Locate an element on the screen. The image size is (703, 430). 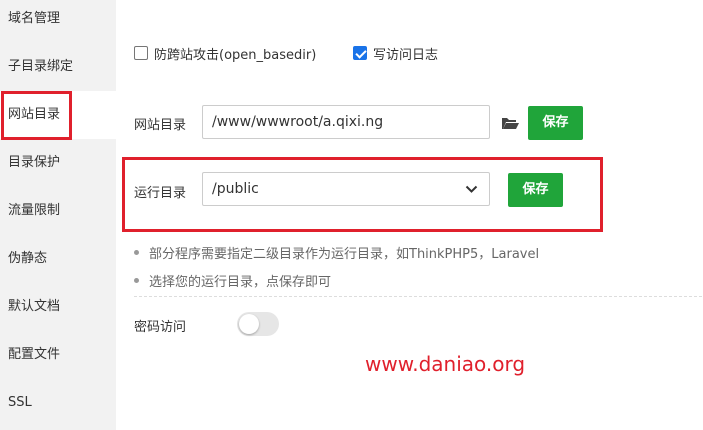
watermark: www.daniao.org is located at coordinates (445, 364).